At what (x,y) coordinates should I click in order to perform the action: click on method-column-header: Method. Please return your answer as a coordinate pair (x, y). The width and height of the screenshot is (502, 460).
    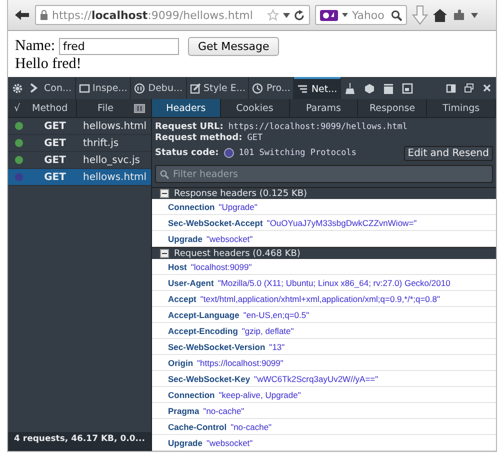
    Looking at the image, I should click on (52, 108).